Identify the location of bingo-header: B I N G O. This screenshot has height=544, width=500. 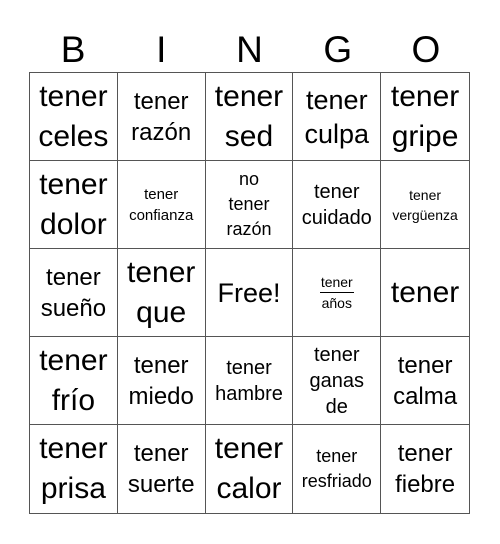
(249, 50).